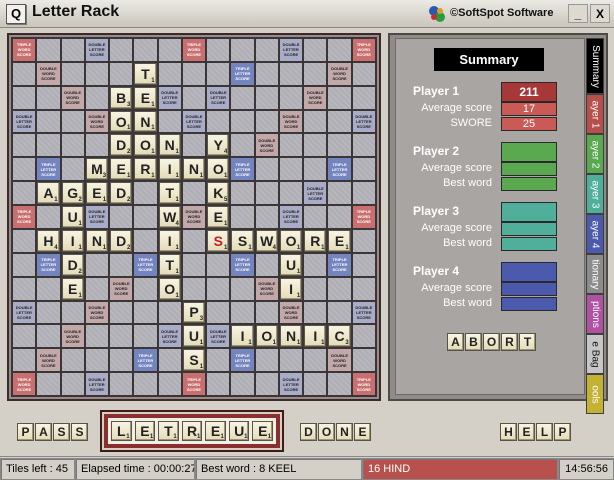 Image resolution: width=614 pixels, height=480 pixels. Describe the element at coordinates (121, 97) in the screenshot. I see `board-cell: B3` at that location.